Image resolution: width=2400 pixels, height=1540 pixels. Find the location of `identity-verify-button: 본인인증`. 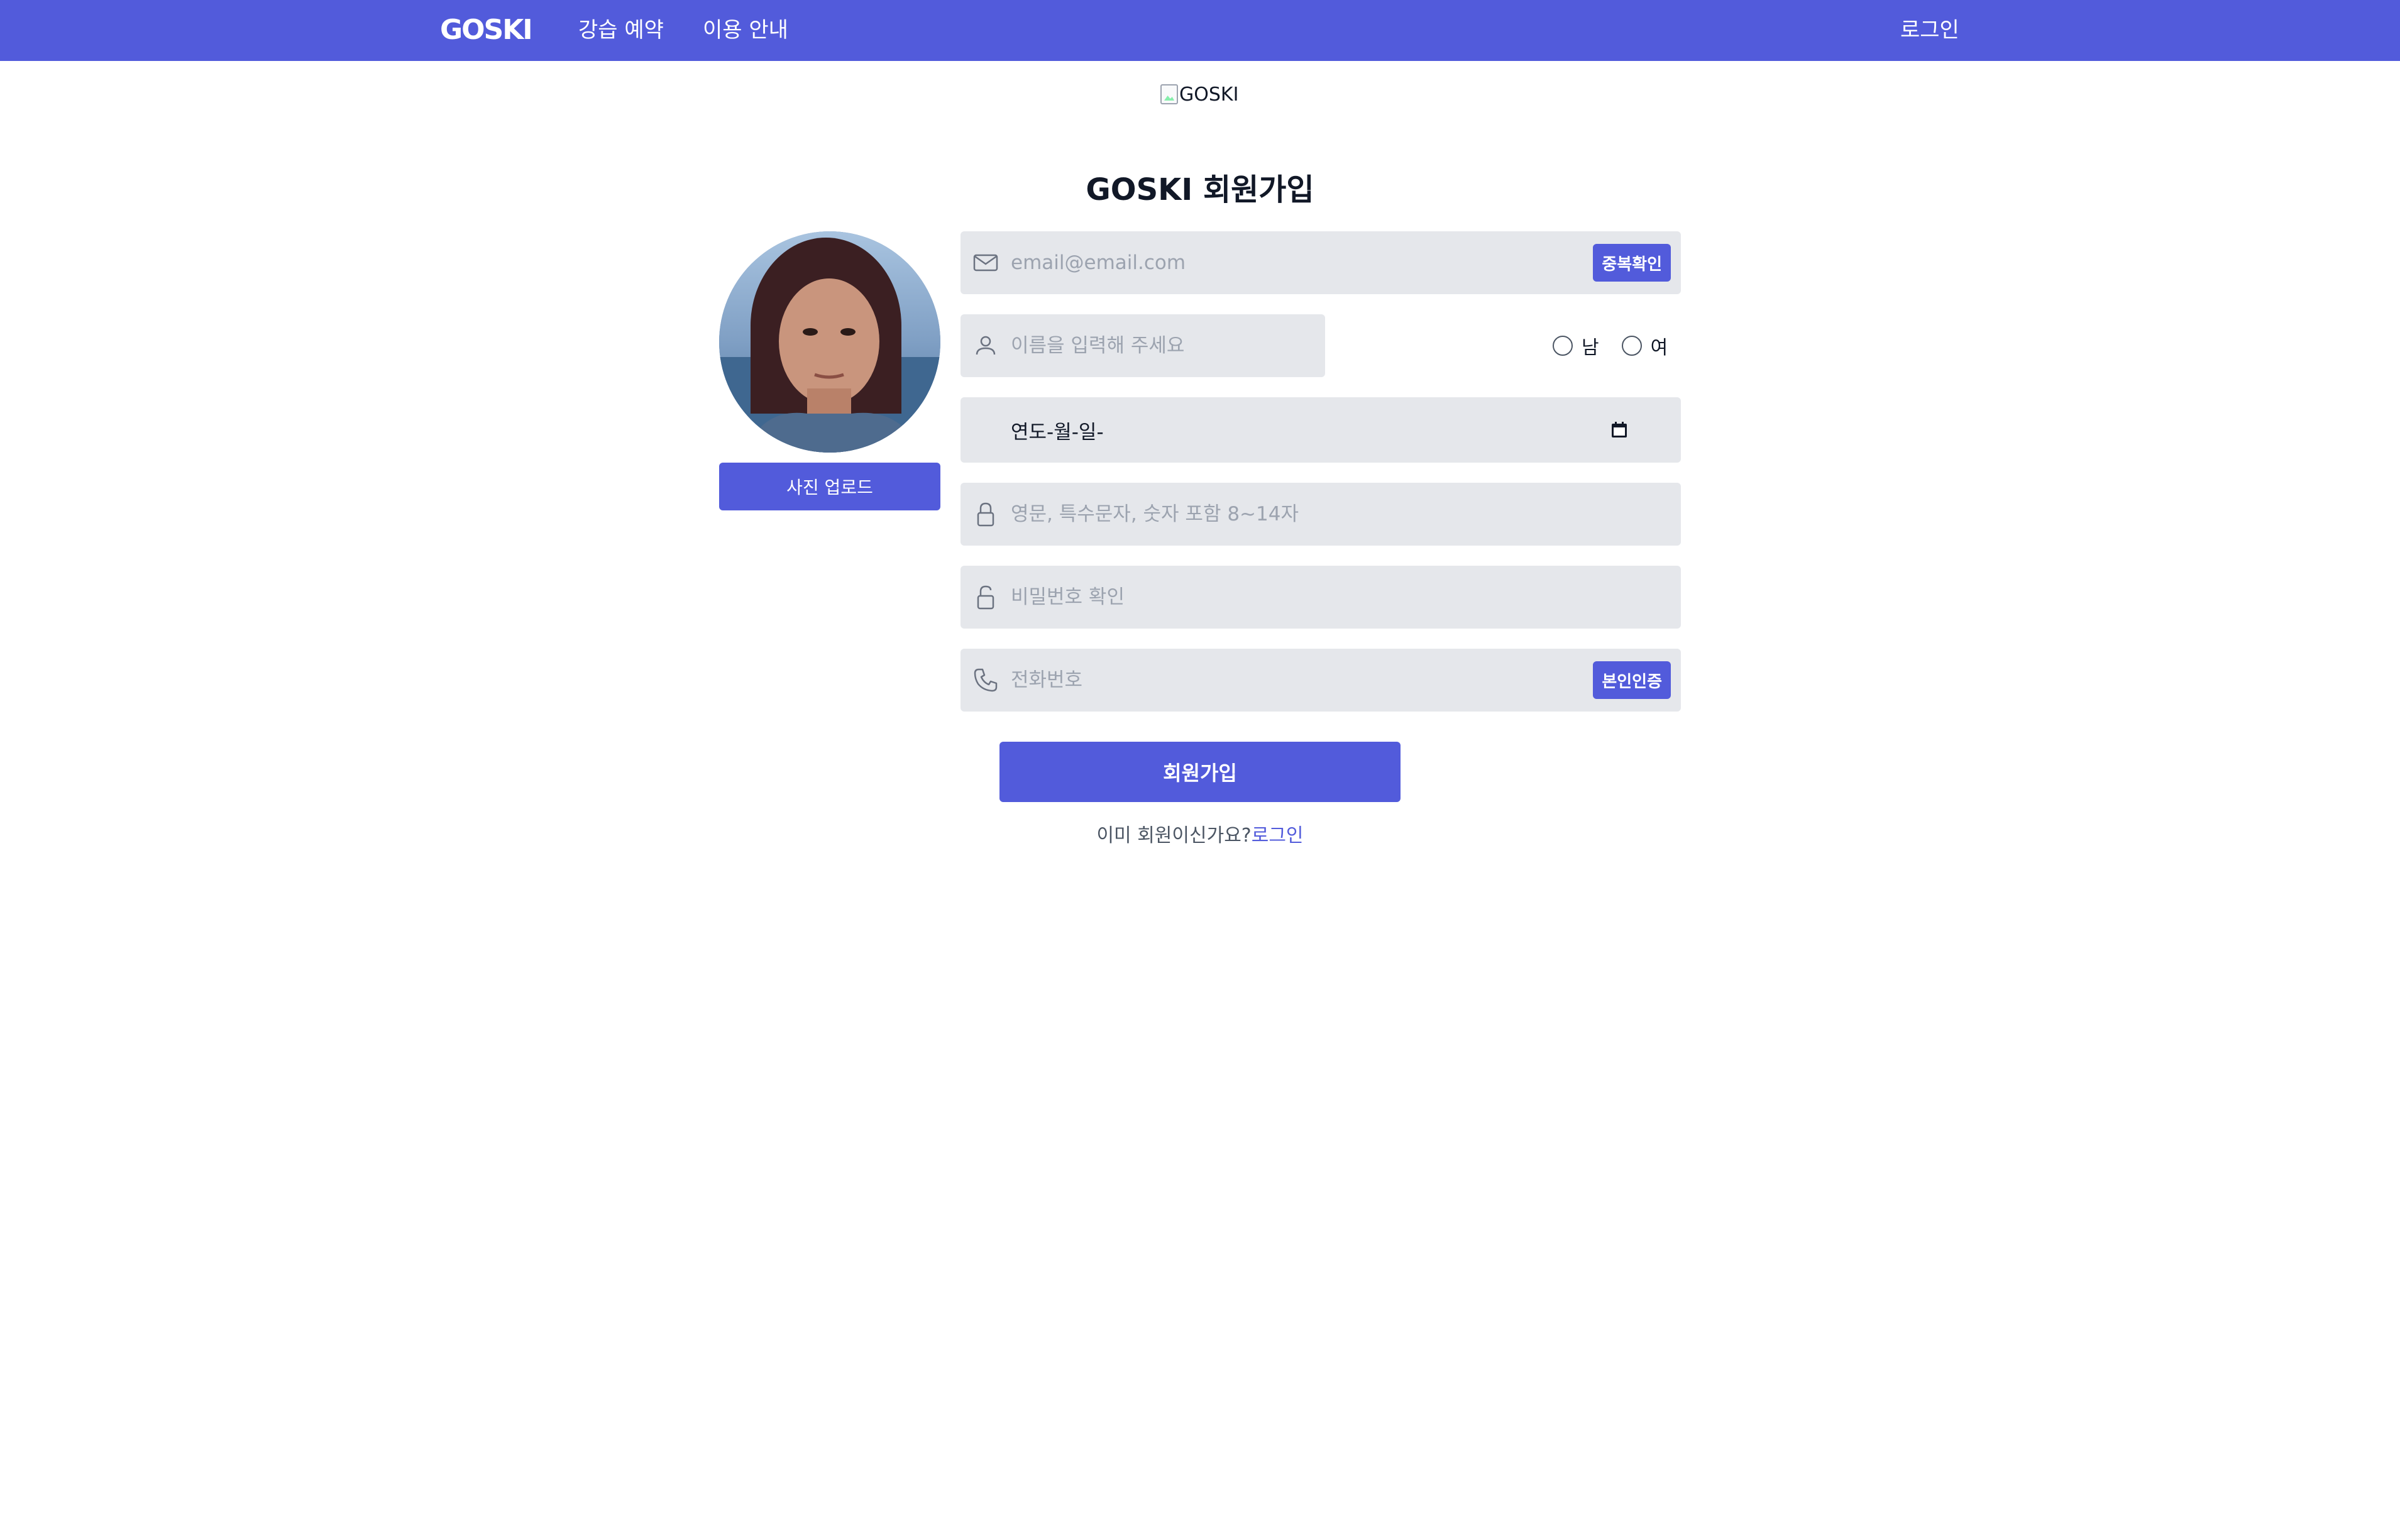

identity-verify-button: 본인인증 is located at coordinates (1632, 680).